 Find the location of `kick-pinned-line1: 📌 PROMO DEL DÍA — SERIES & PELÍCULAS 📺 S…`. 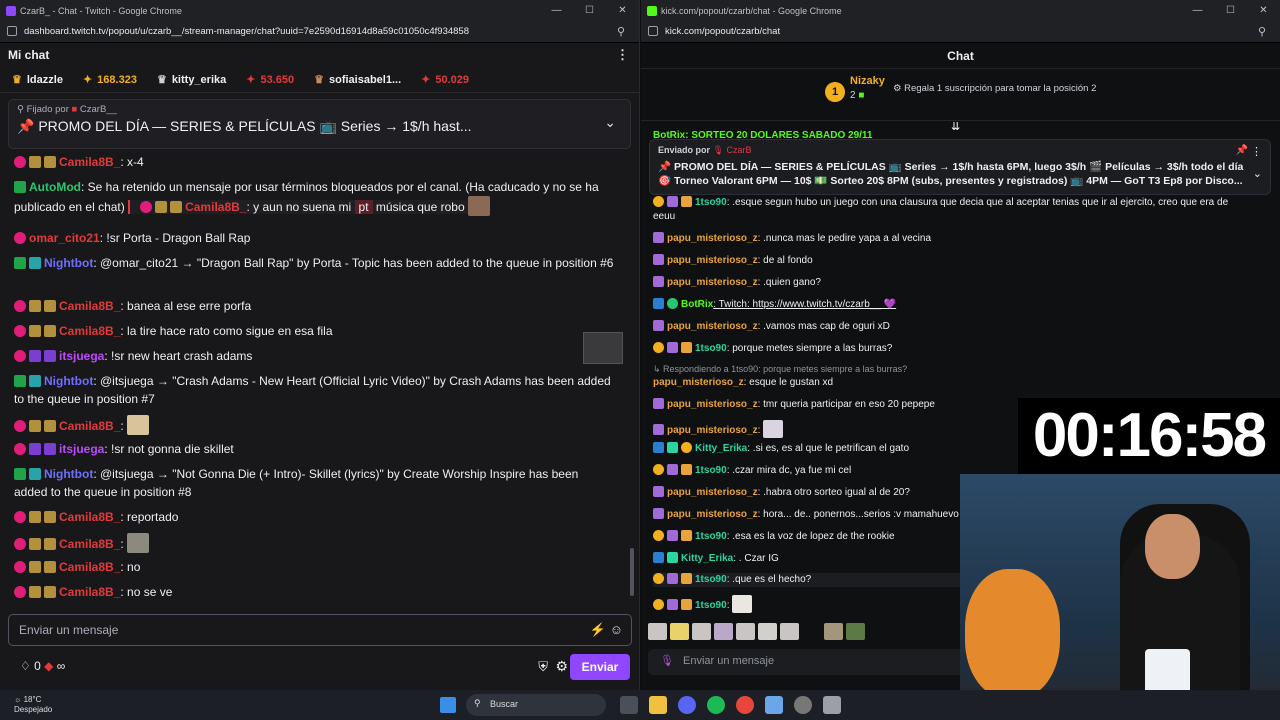

kick-pinned-line1: 📌 PROMO DEL DÍA — SERIES & PELÍCULAS 📺 S… is located at coordinates (951, 167).